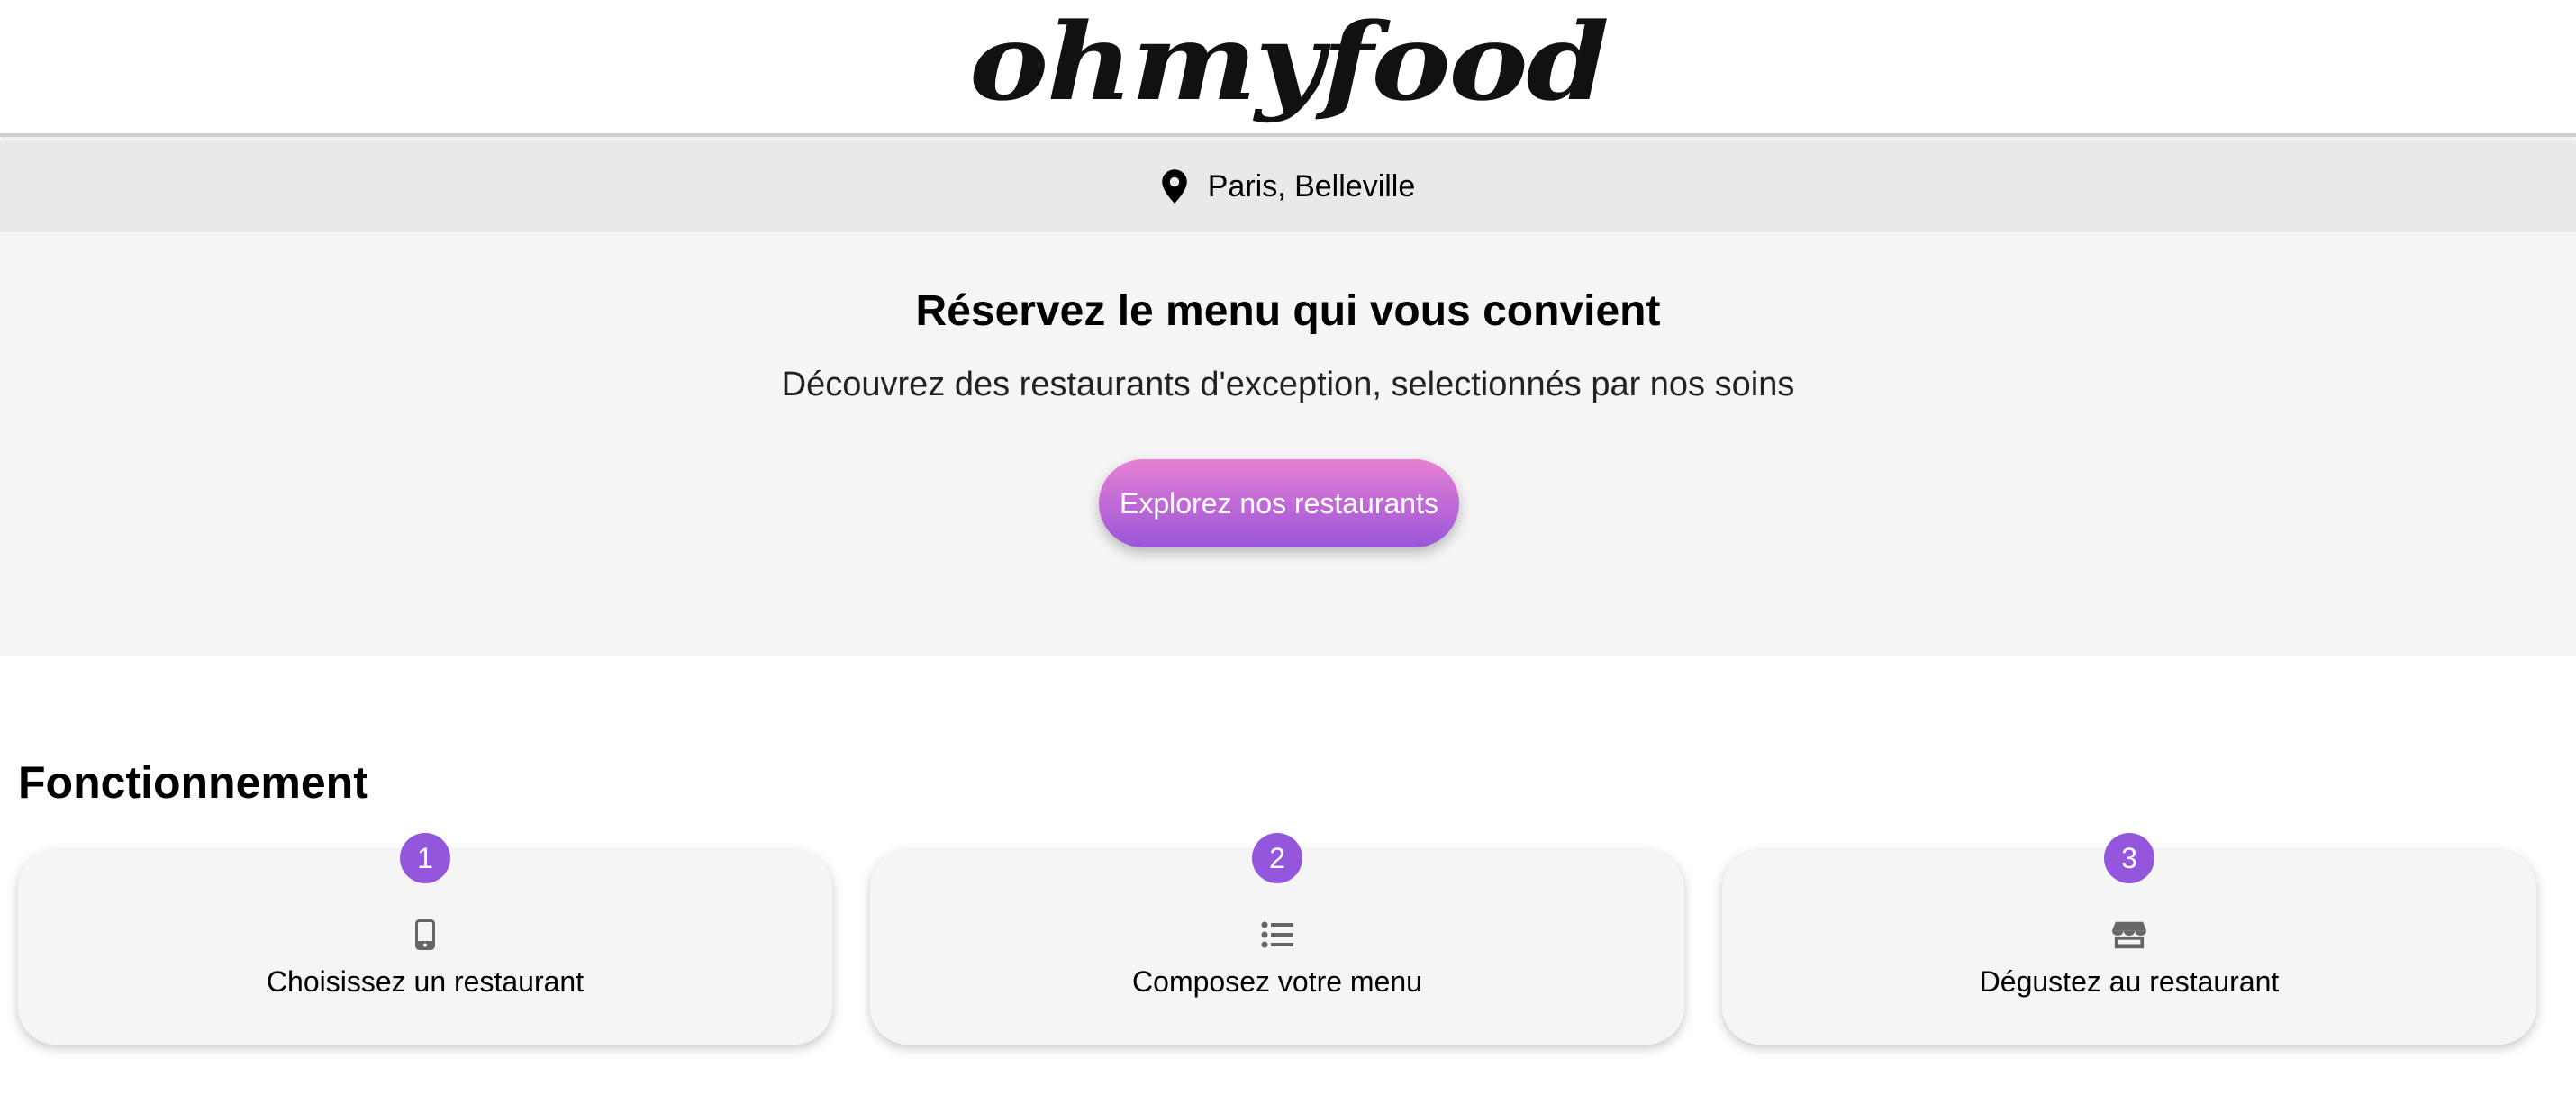 The width and height of the screenshot is (2576, 1104). I want to click on explore-restaurants-button: Explorez nos restaurants, so click(1279, 503).